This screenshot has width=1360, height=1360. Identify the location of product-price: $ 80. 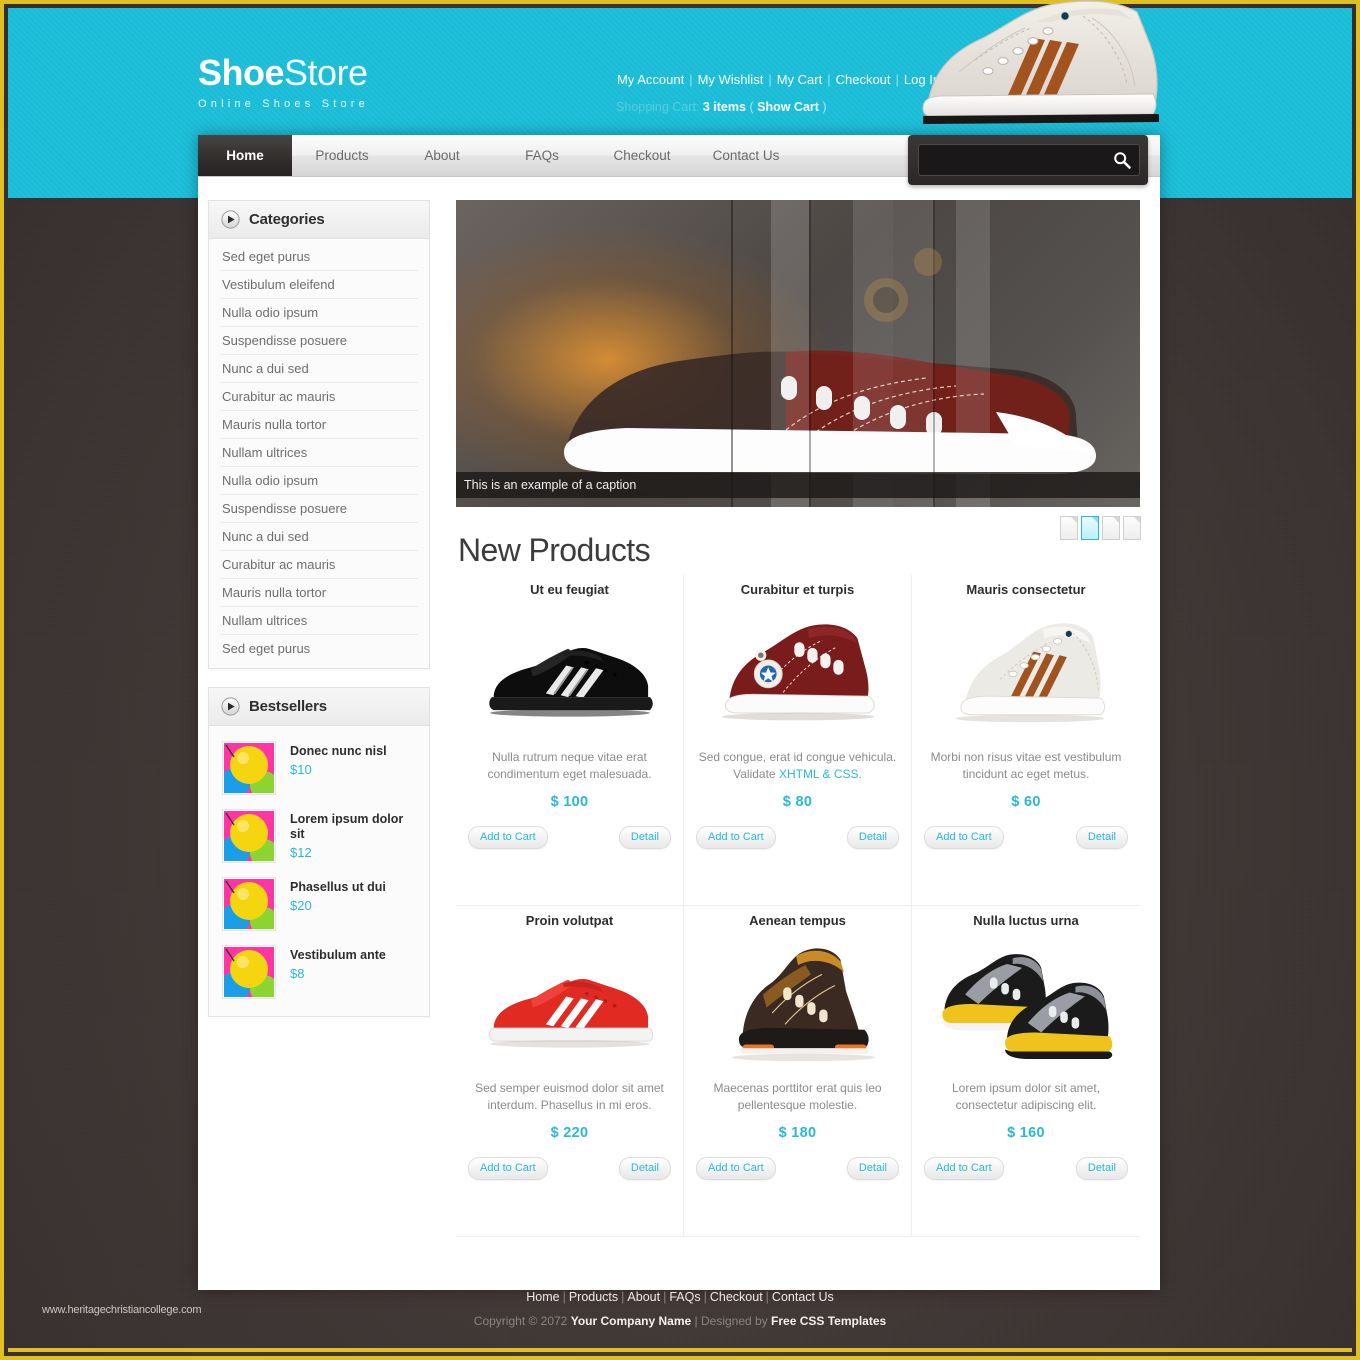
(797, 802).